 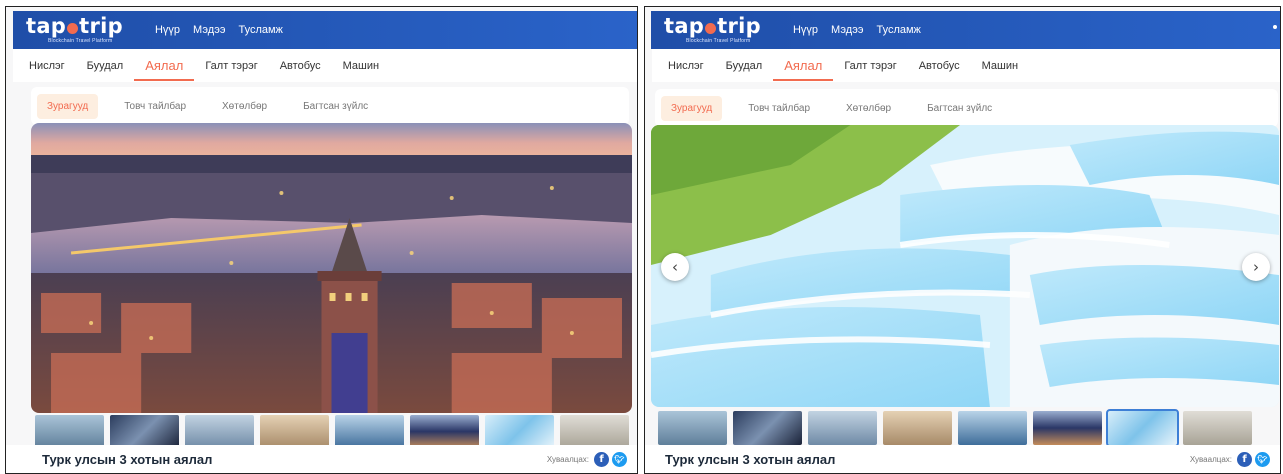 What do you see at coordinates (1256, 267) in the screenshot?
I see `chevron-right-icon: ›` at bounding box center [1256, 267].